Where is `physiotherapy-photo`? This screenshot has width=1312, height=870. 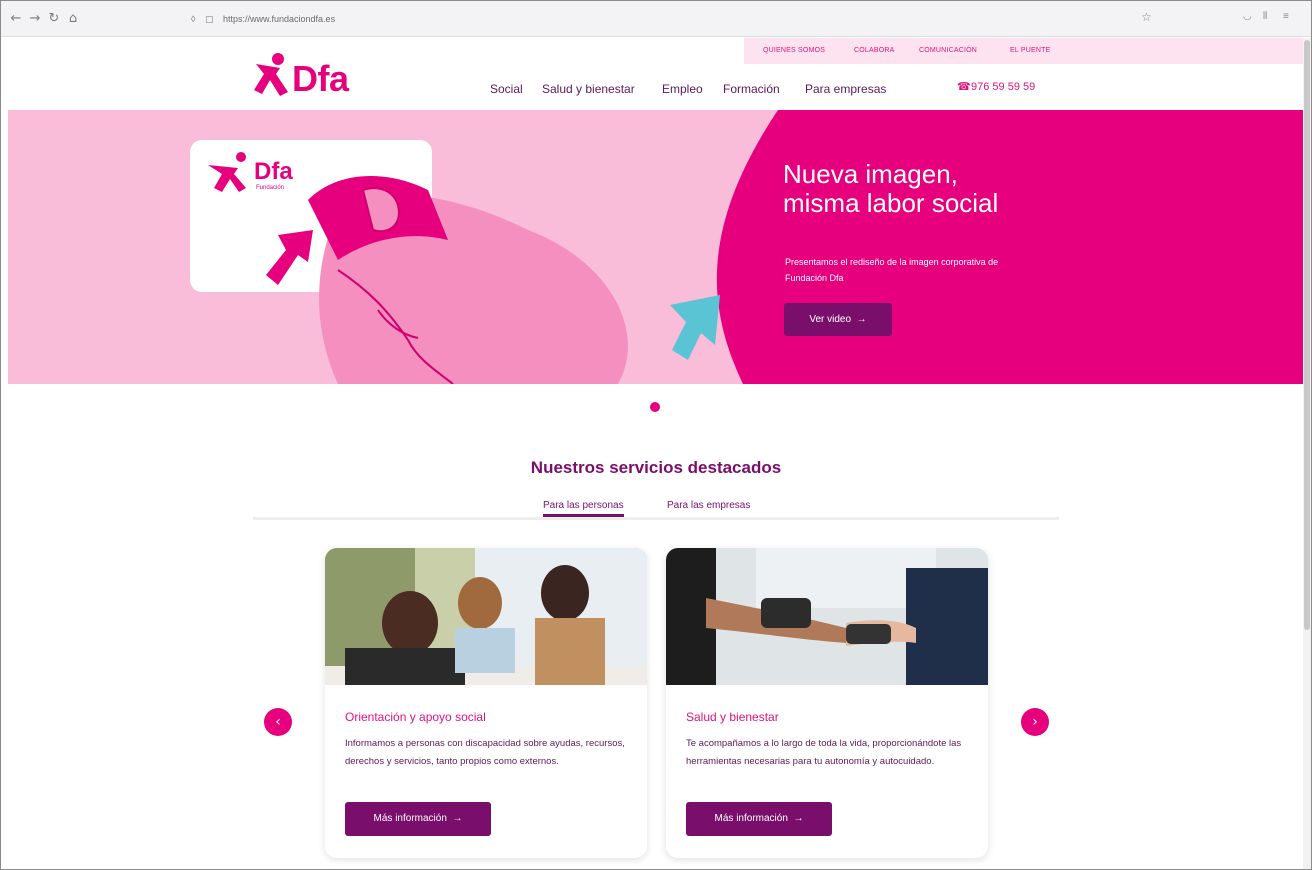 physiotherapy-photo is located at coordinates (827, 616).